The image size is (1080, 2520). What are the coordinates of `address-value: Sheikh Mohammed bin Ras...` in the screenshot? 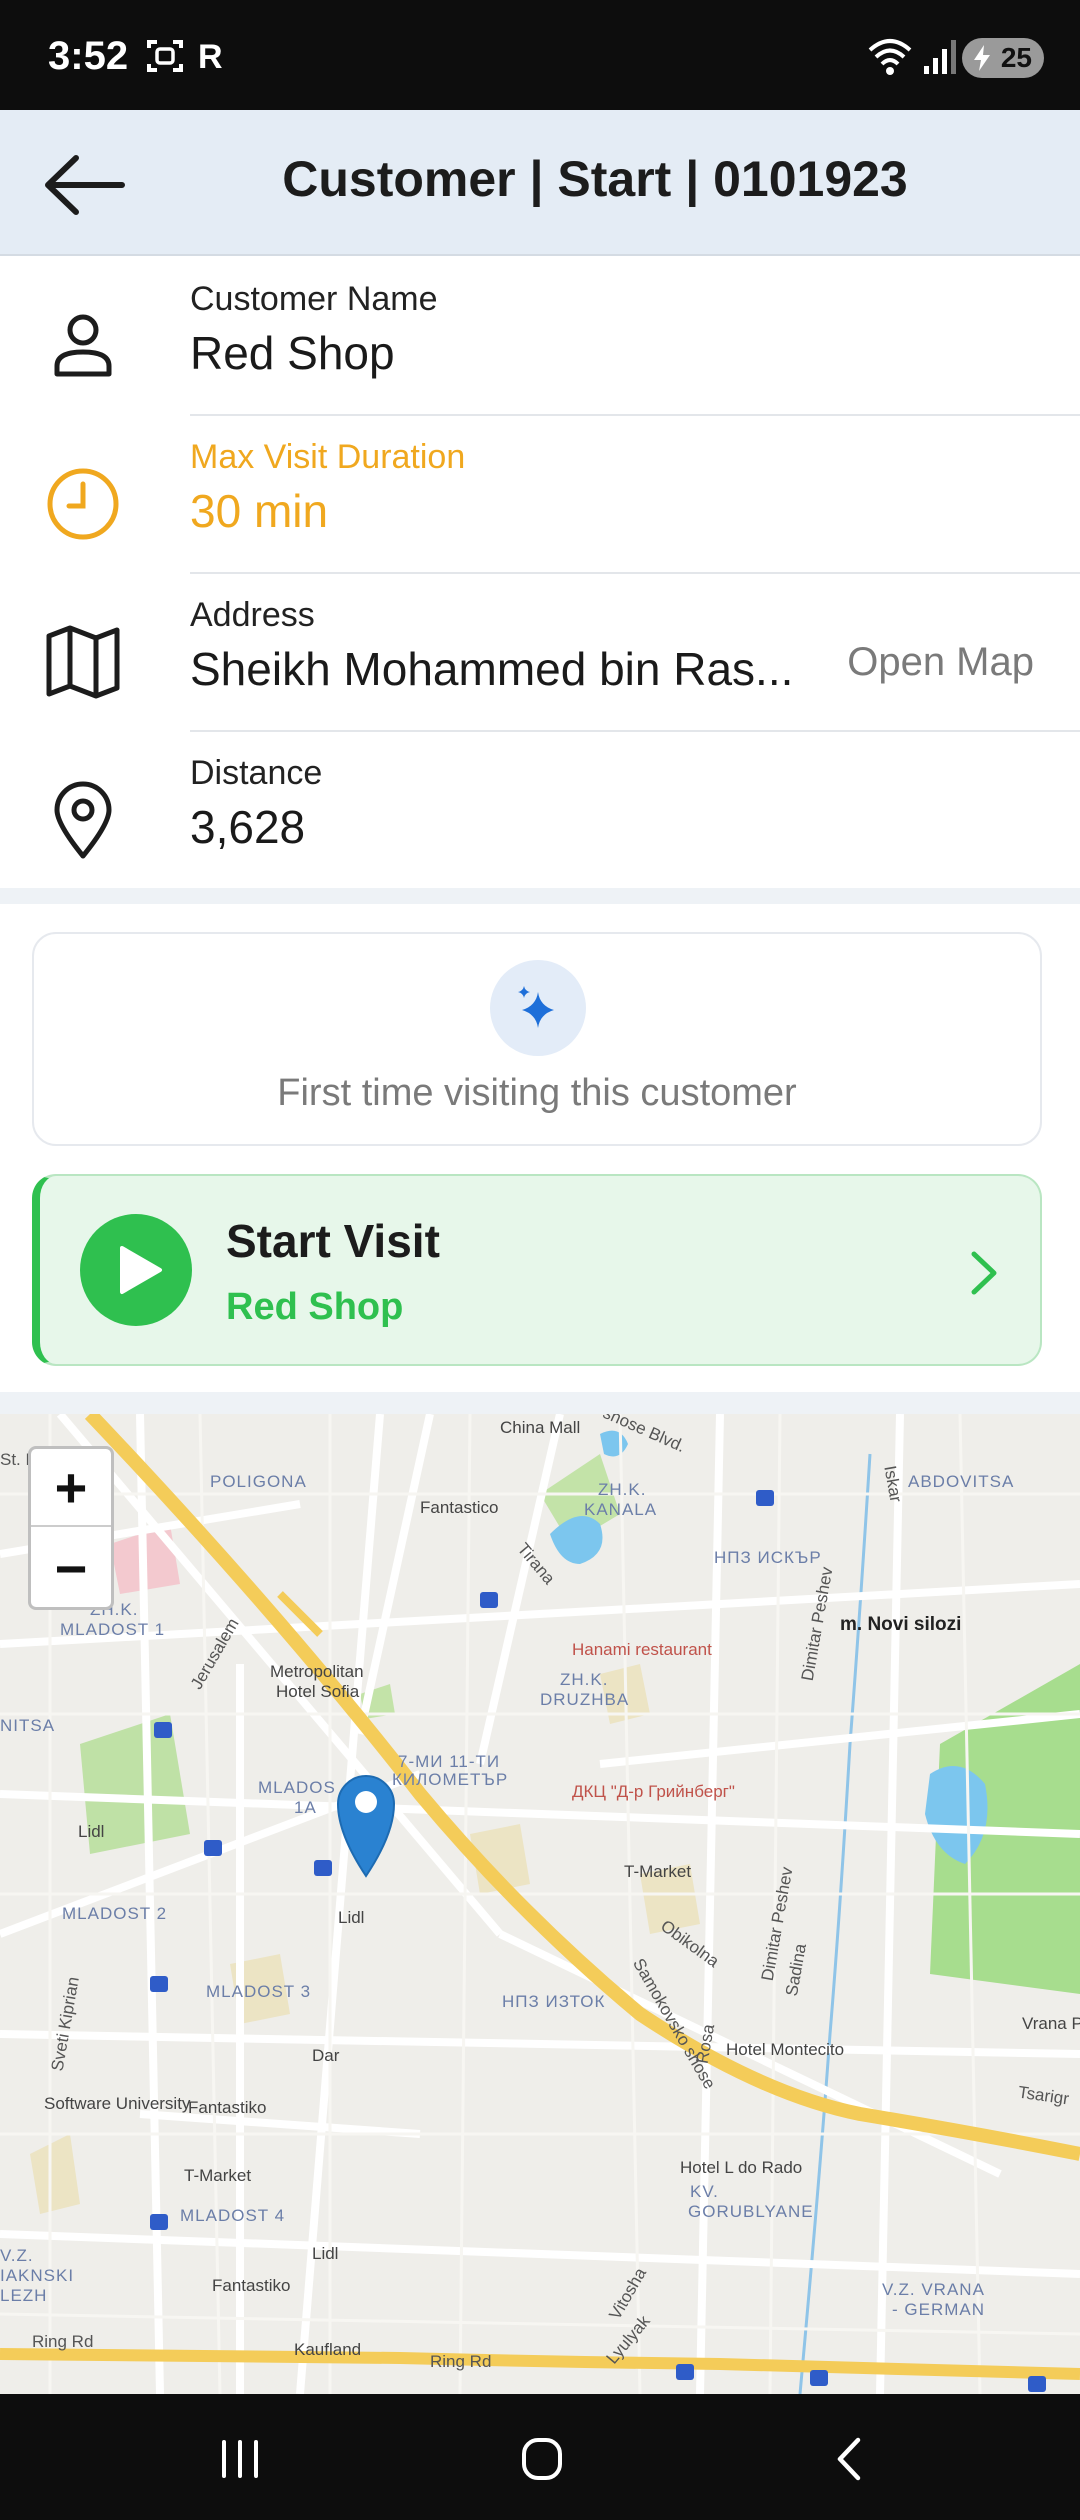 It's located at (492, 669).